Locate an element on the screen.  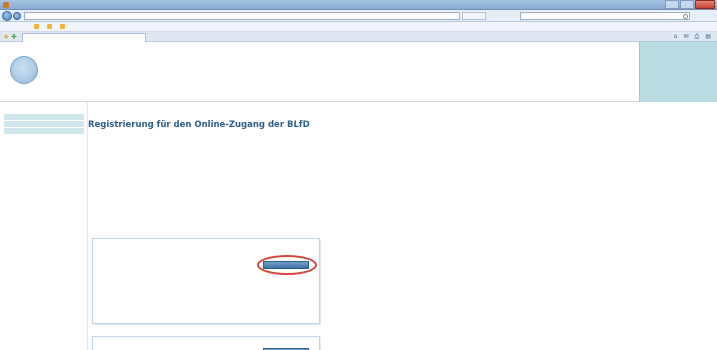
tab-bar: ★ ✚ ⌂ ✉ ⎙ ▤ is located at coordinates (358, 37).